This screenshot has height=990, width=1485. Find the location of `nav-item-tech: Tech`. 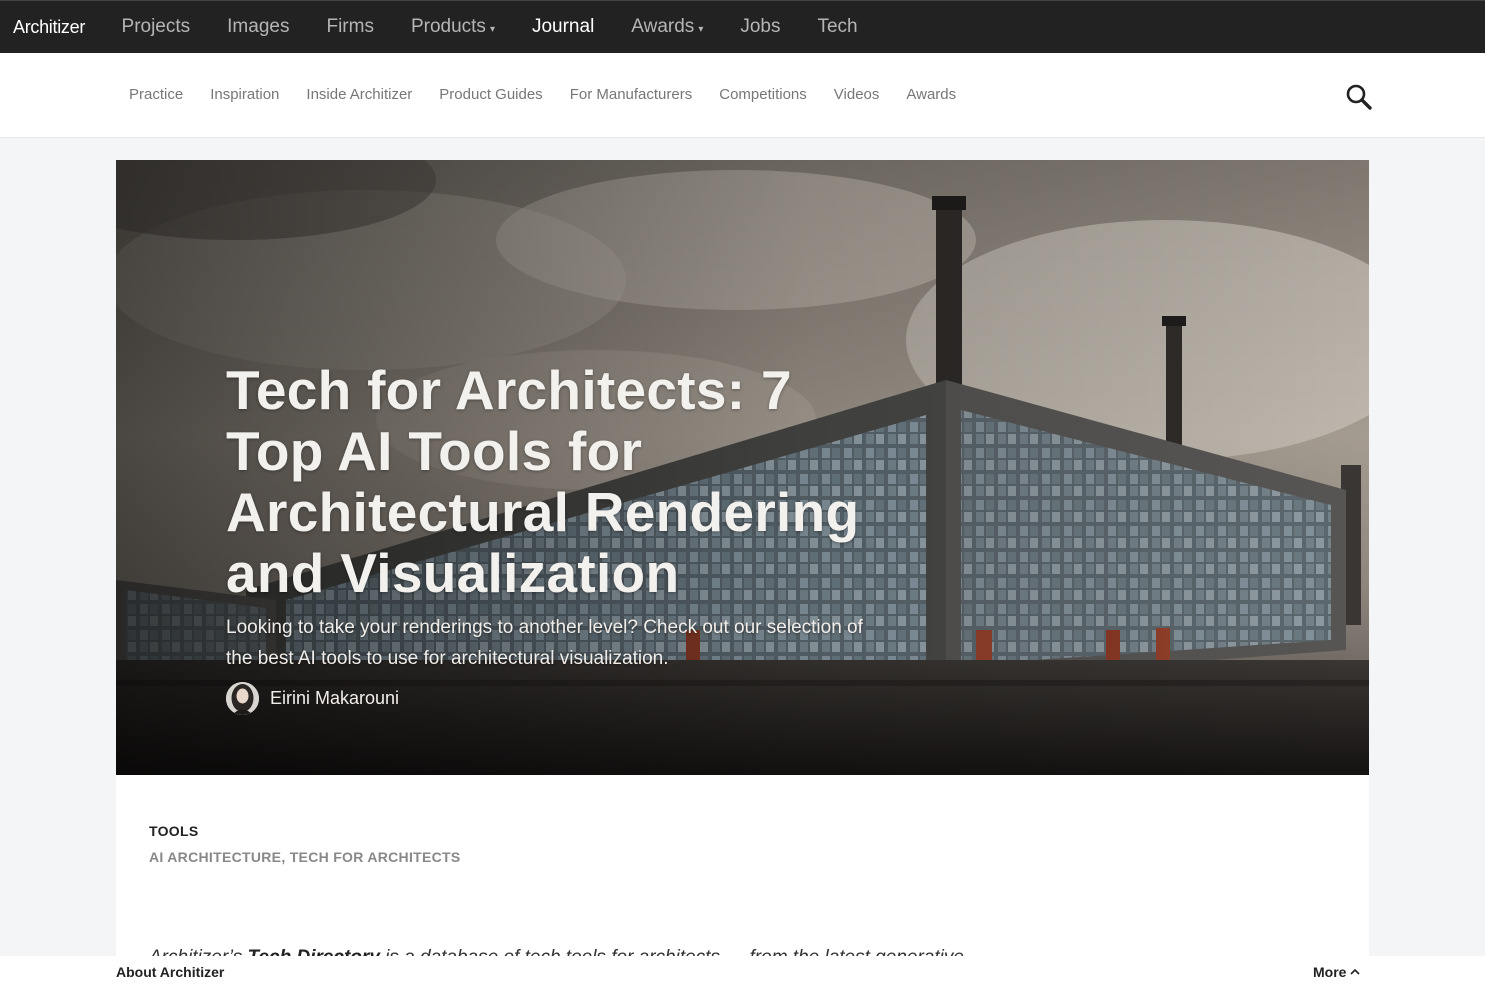

nav-item-tech: Tech is located at coordinates (837, 27).